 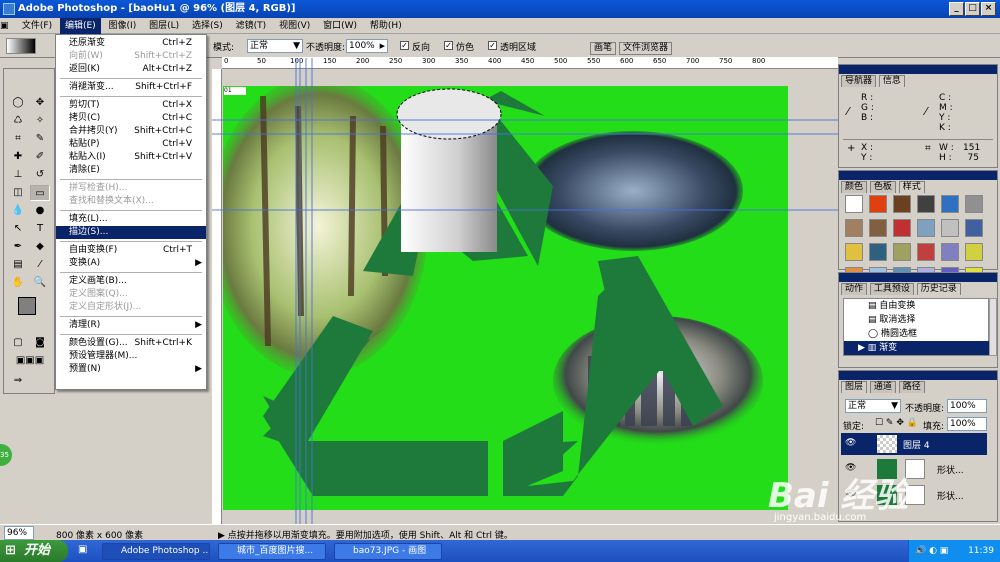 What do you see at coordinates (18, 175) in the screenshot?
I see `stamp-tool-icon: ⊥` at bounding box center [18, 175].